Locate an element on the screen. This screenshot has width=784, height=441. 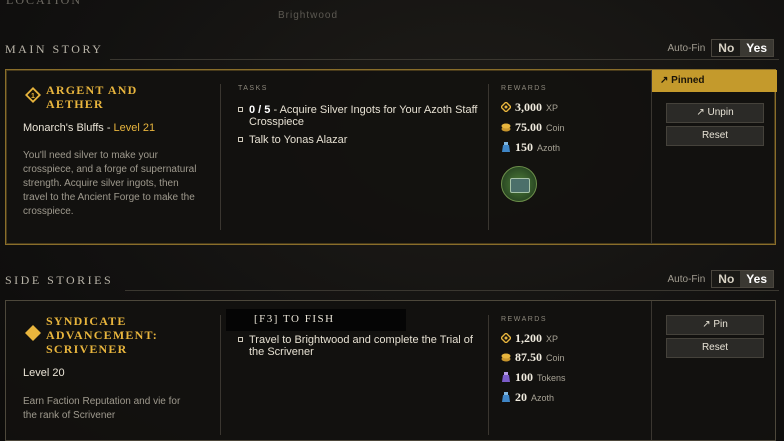
reward-value: 1,200 is located at coordinates (528, 338).